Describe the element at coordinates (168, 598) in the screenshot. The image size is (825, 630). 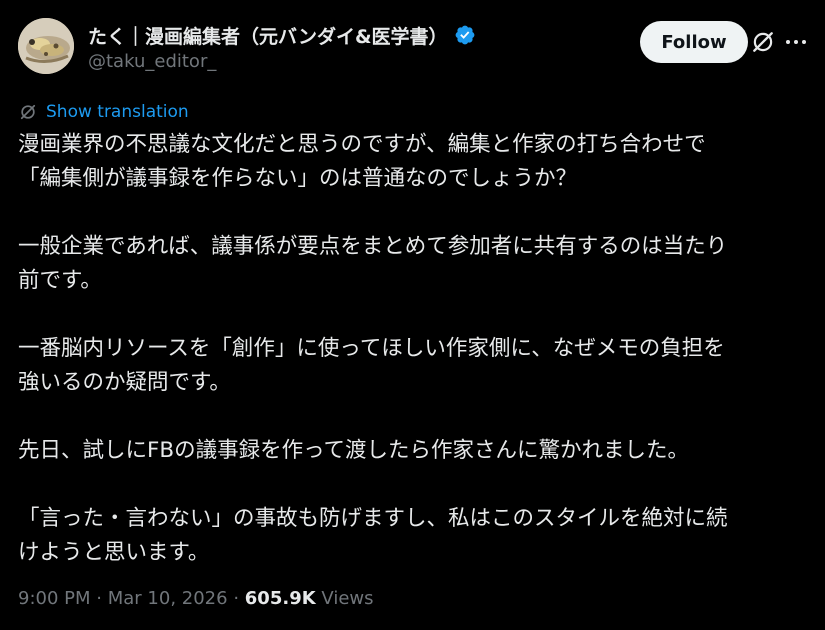
I see `tweet-date: Mar 10, 2026` at that location.